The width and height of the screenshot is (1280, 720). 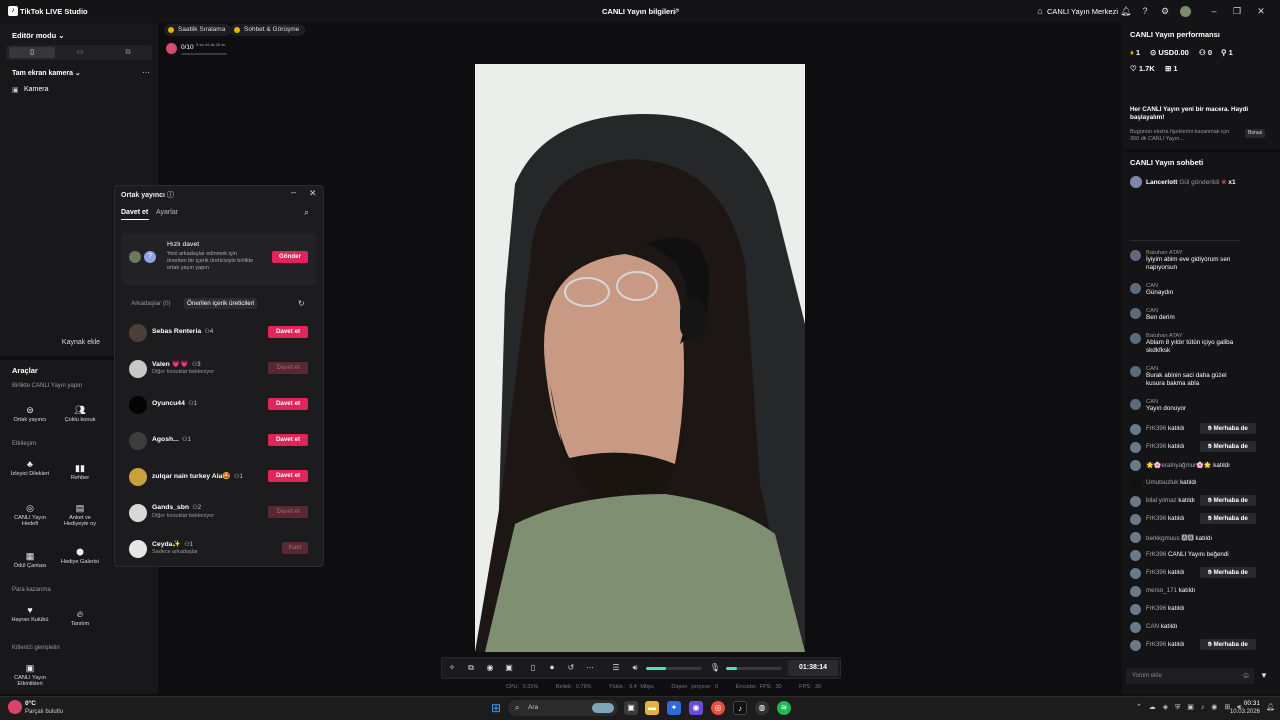 What do you see at coordinates (306, 212) in the screenshot?
I see `search-icon: ⌕` at bounding box center [306, 212].